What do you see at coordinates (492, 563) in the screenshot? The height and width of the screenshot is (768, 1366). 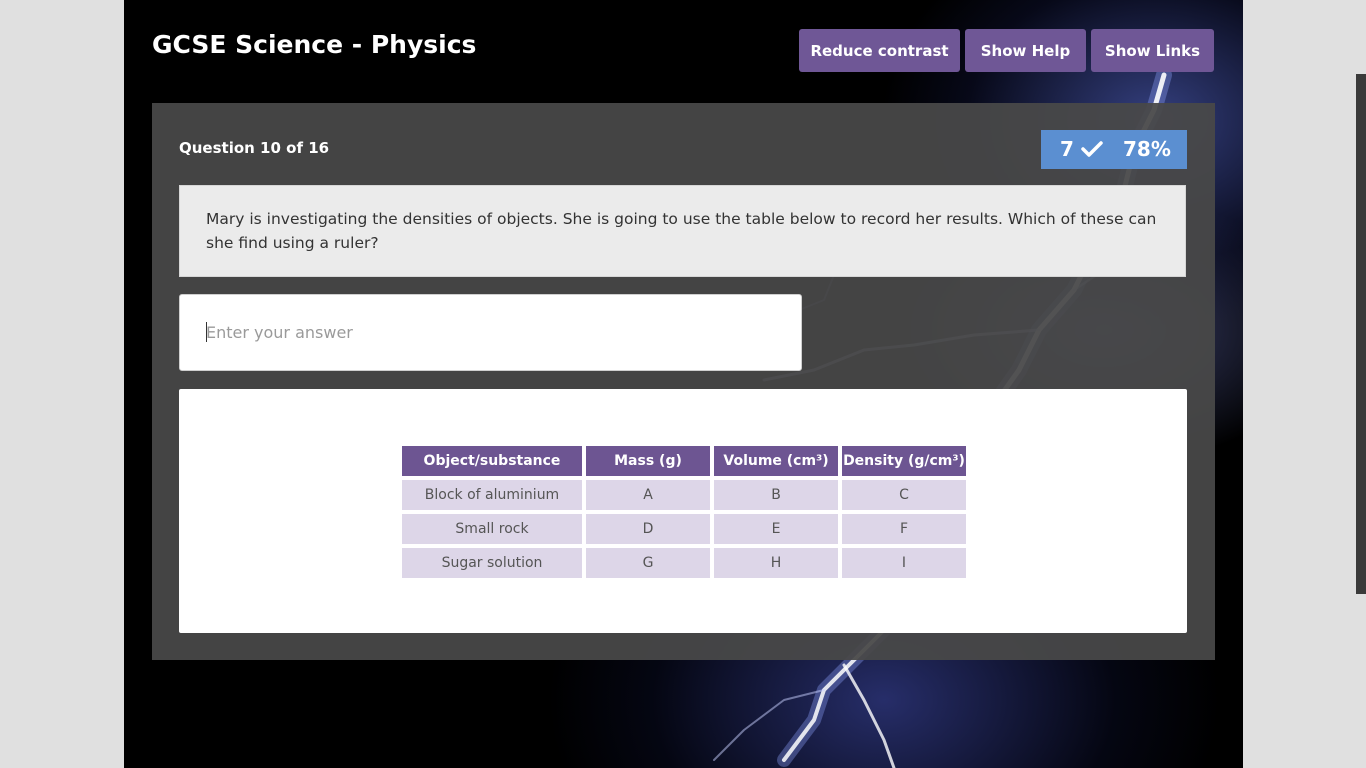 I see `table-cell: Sugar solution` at bounding box center [492, 563].